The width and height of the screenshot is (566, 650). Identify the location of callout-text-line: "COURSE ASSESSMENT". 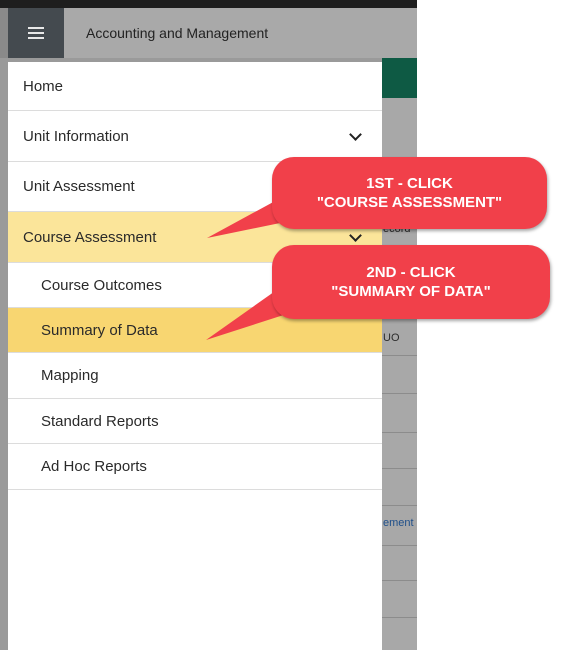
(409, 202).